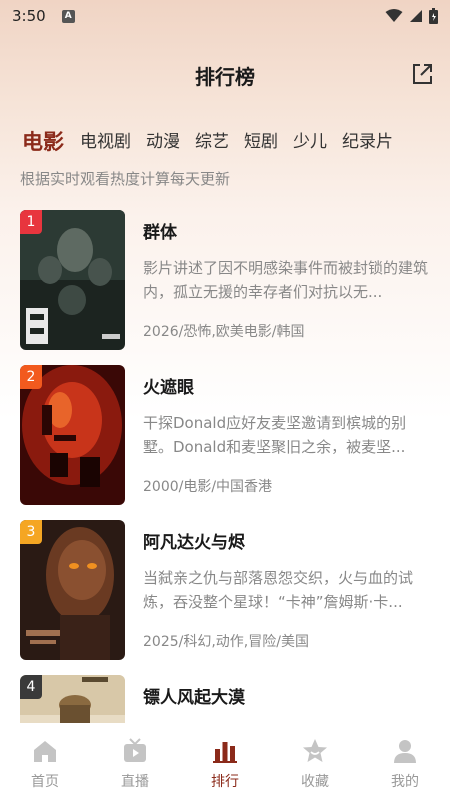 This screenshot has height=800, width=450. Describe the element at coordinates (31, 532) in the screenshot. I see `rank-badge: 3` at that location.